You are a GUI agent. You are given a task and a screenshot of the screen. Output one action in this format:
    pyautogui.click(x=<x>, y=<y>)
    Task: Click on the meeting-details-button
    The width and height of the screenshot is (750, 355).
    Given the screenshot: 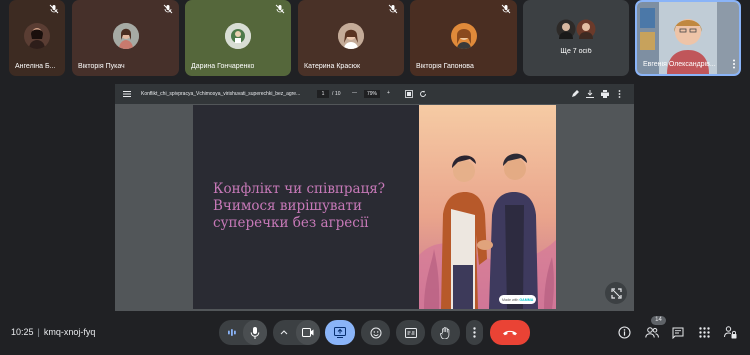 What is the action you would take?
    pyautogui.click(x=624, y=332)
    